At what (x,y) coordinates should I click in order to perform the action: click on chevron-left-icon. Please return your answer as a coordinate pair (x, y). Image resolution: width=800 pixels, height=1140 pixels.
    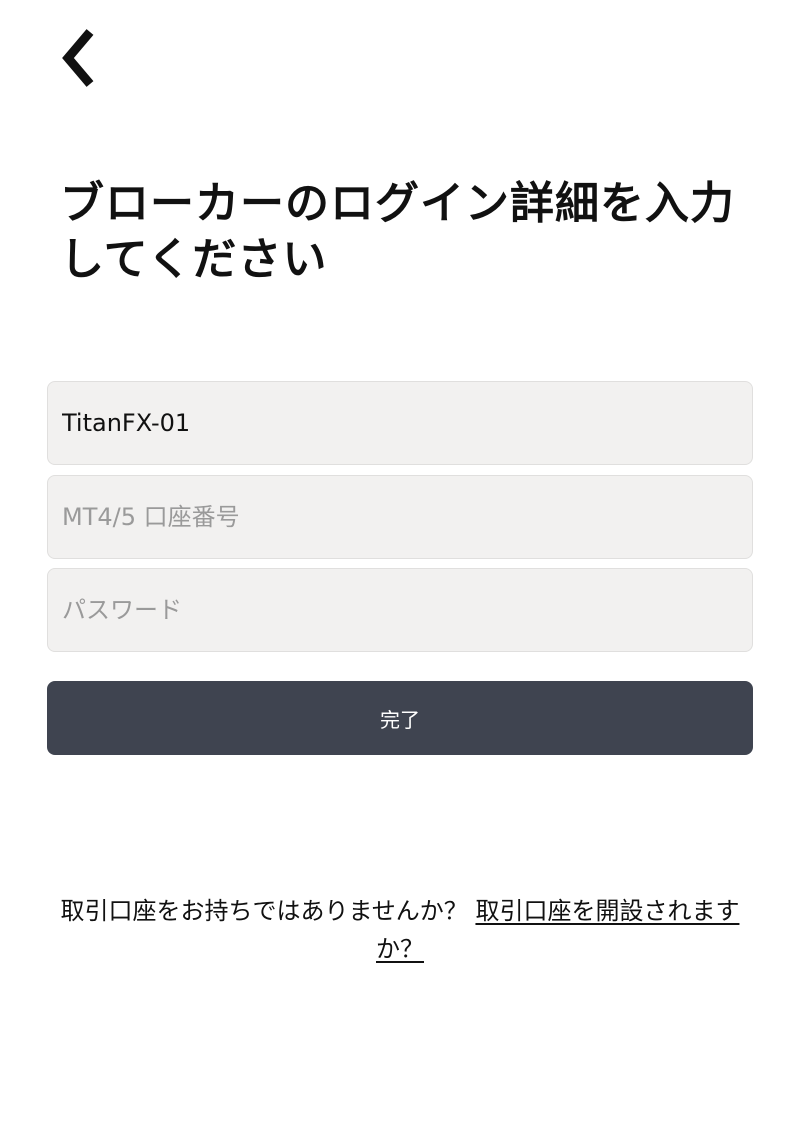
    Looking at the image, I should click on (78, 58).